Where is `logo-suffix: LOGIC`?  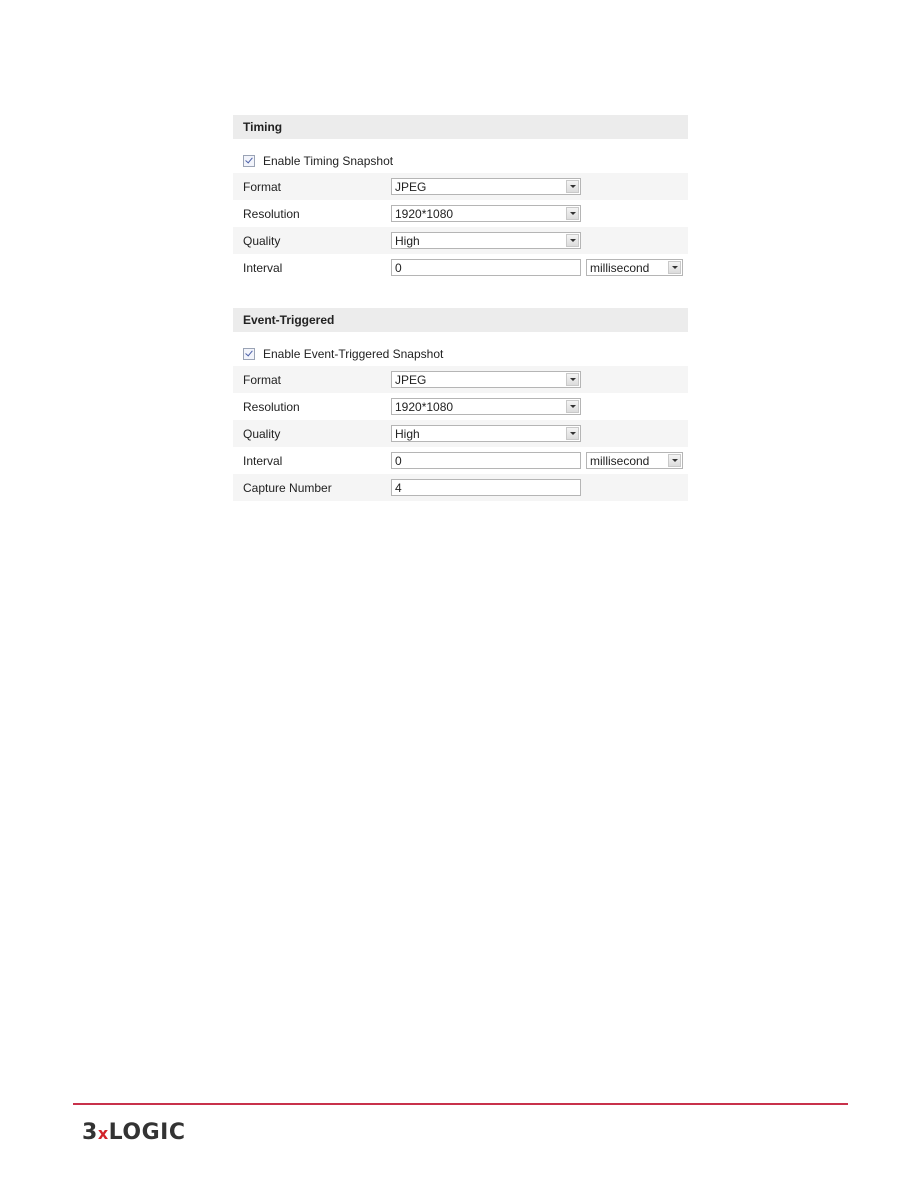 logo-suffix: LOGIC is located at coordinates (147, 1132).